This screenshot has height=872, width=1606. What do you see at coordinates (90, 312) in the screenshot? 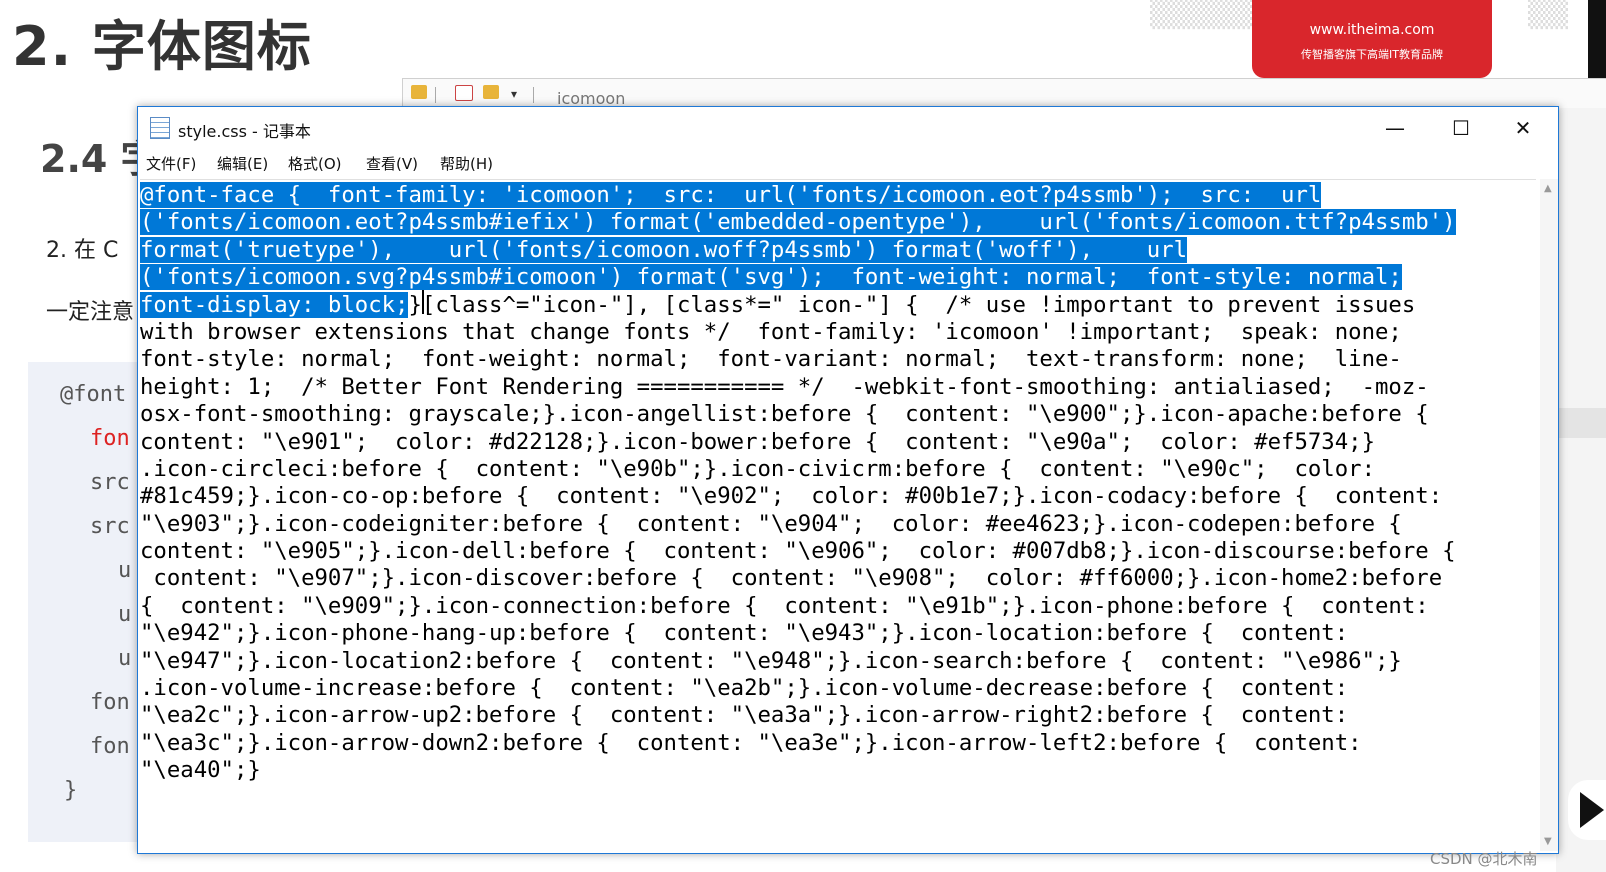
I see `slide-note-text: 一定注意` at bounding box center [90, 312].